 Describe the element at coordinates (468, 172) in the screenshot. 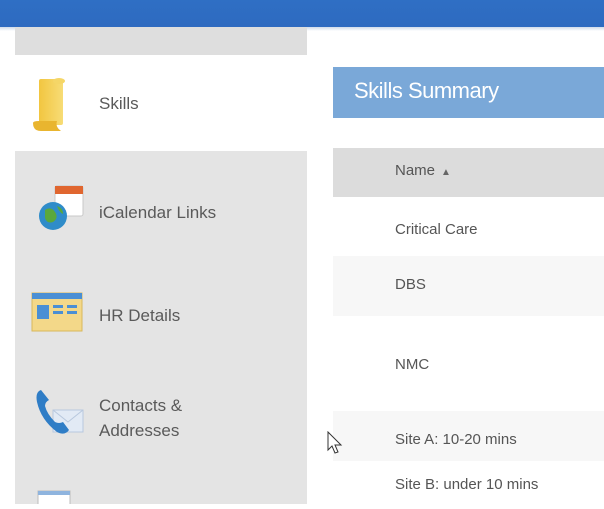

I see `table-header-row: Name ▲` at that location.